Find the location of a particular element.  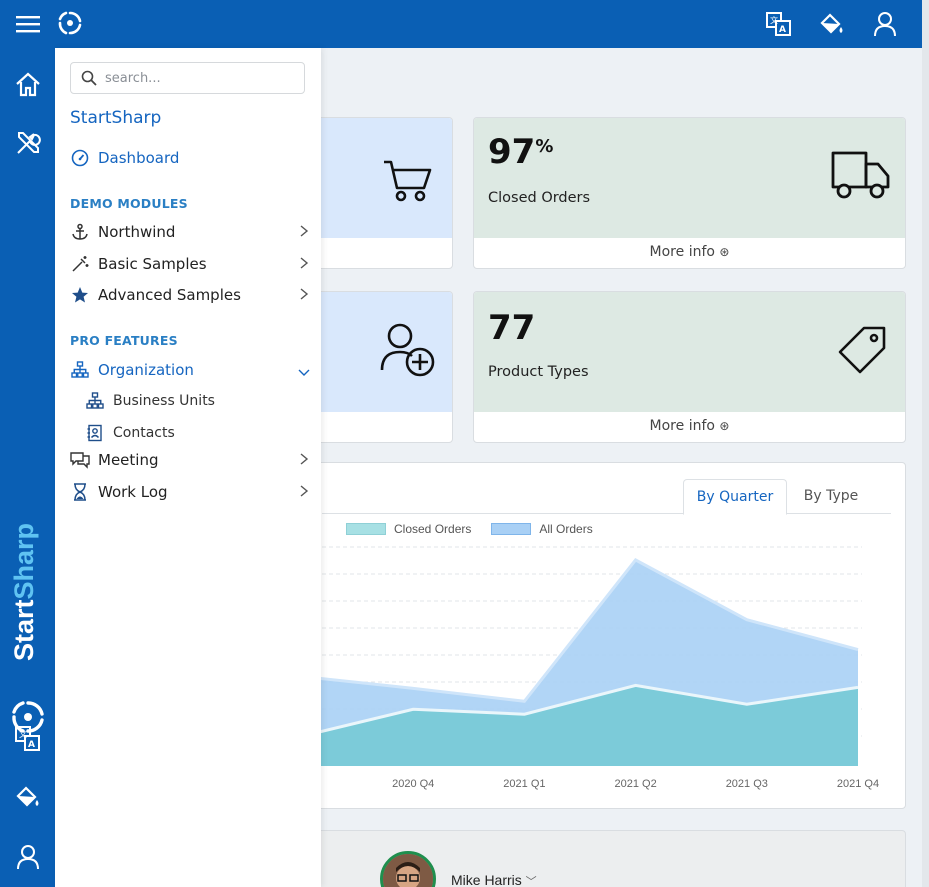

search-input is located at coordinates (200, 78).